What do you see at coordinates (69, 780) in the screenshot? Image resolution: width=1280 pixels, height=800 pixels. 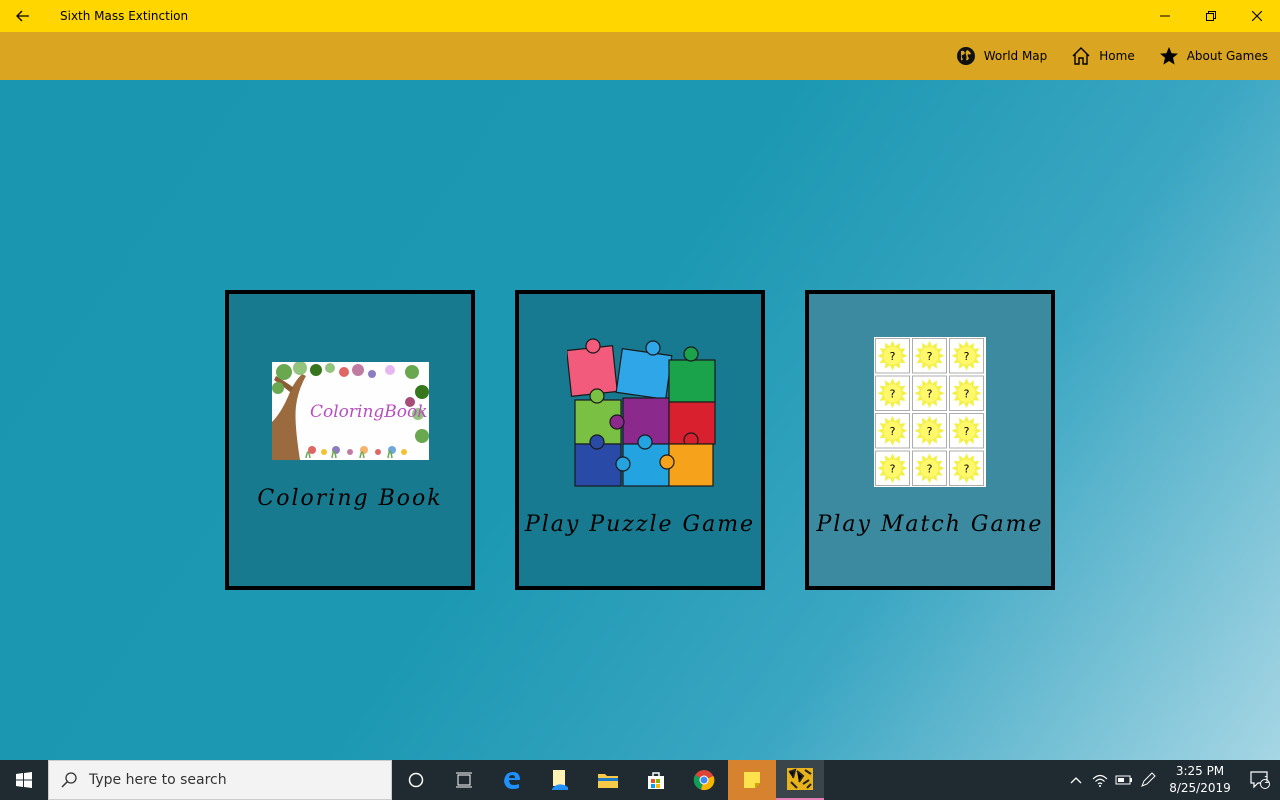 I see `search-icon` at bounding box center [69, 780].